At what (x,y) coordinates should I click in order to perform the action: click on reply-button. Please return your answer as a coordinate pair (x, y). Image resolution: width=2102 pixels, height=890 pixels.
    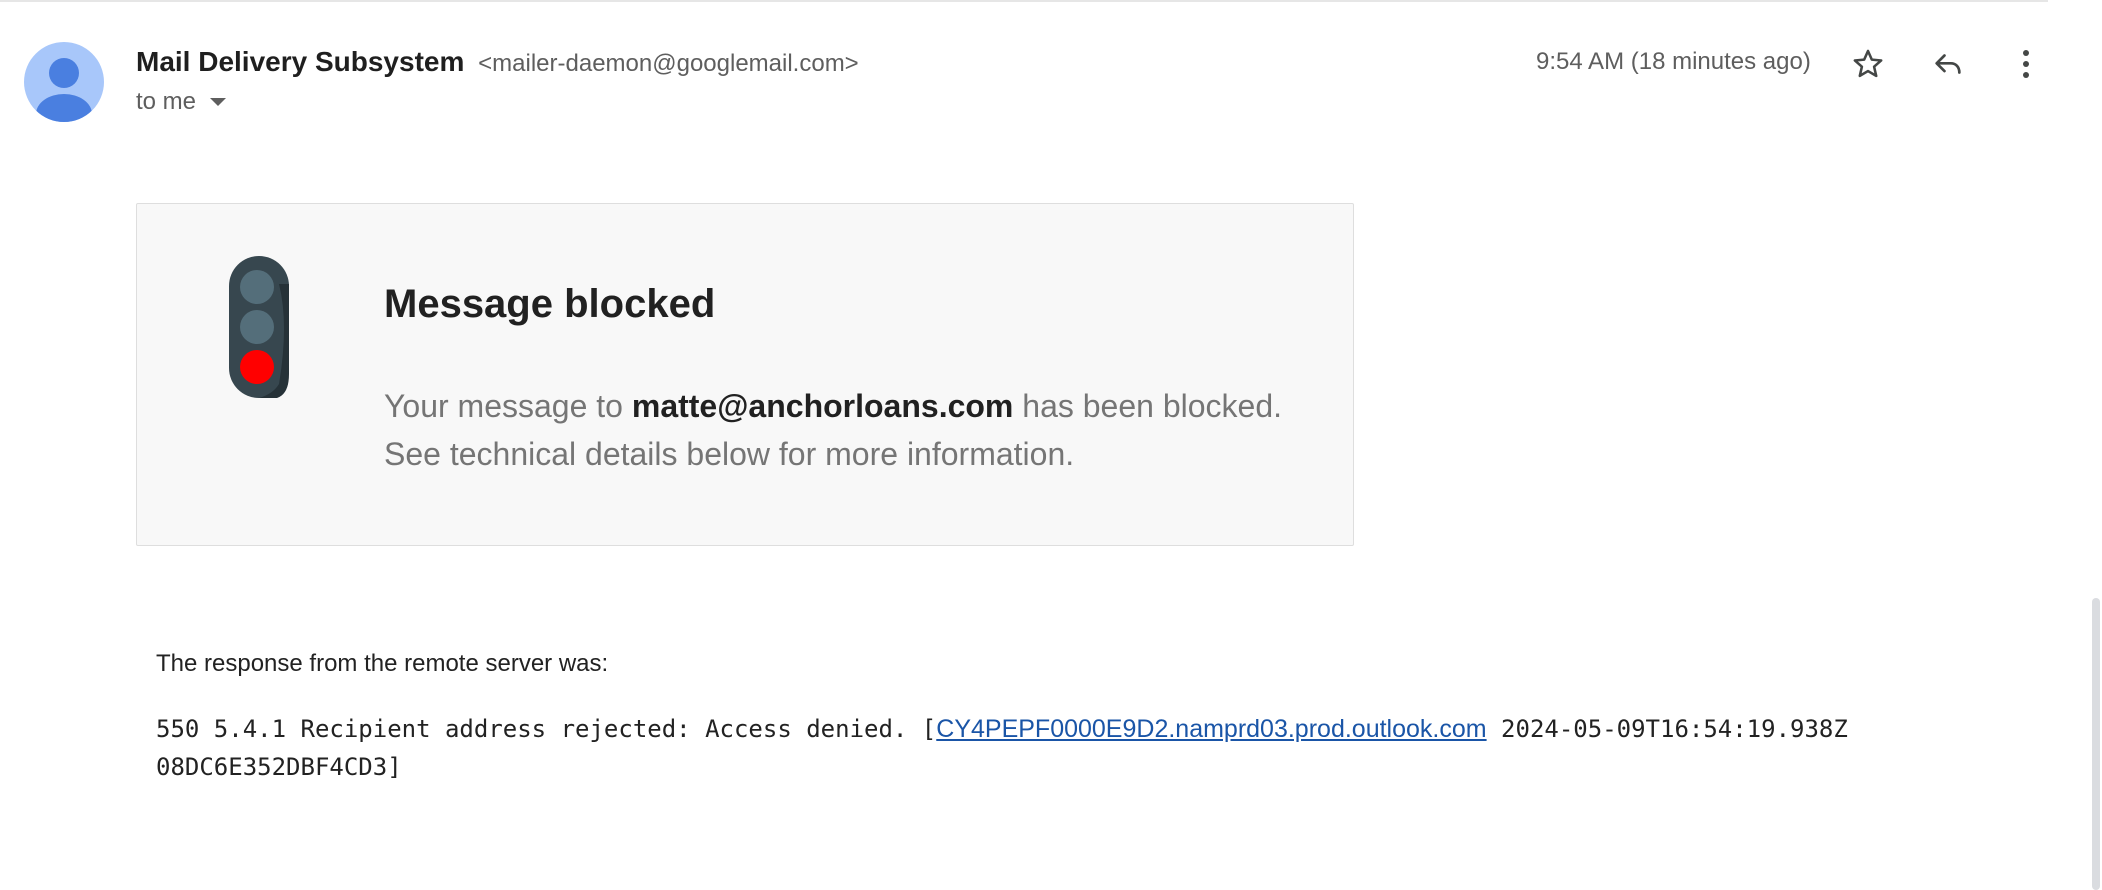
    Looking at the image, I should click on (1948, 64).